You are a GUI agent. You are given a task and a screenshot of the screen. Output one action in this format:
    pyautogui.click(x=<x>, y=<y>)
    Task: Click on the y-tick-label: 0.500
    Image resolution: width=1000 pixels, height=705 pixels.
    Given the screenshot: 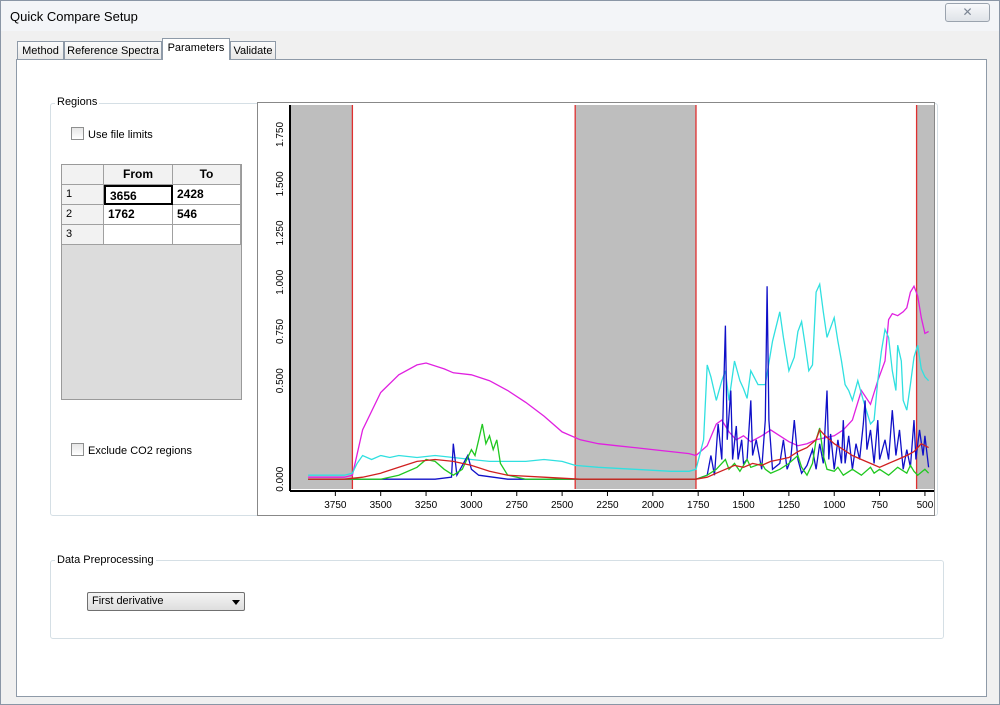 What is the action you would take?
    pyautogui.click(x=280, y=380)
    